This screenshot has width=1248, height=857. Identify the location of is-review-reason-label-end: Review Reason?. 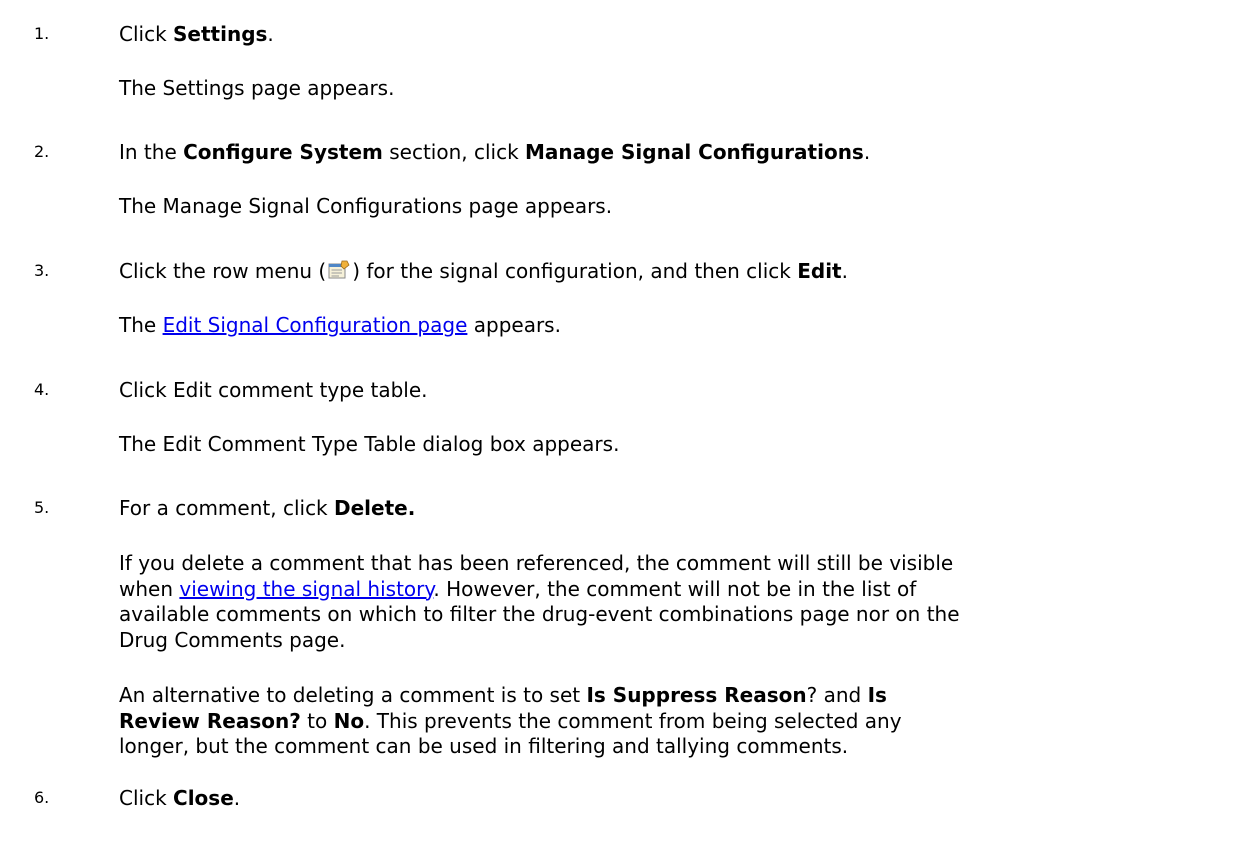
(210, 720).